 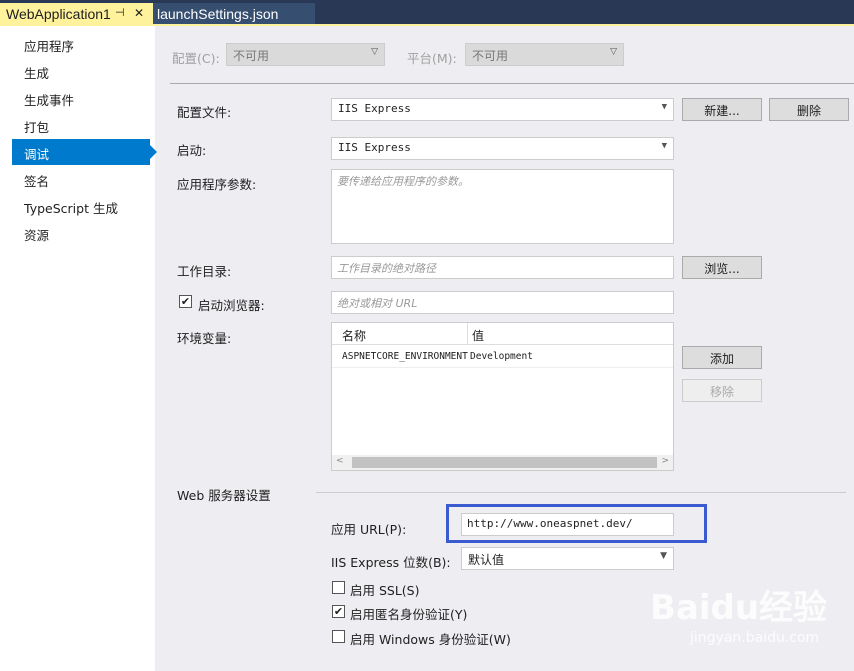 What do you see at coordinates (739, 608) in the screenshot?
I see `watermark-logo: Baidu经验` at bounding box center [739, 608].